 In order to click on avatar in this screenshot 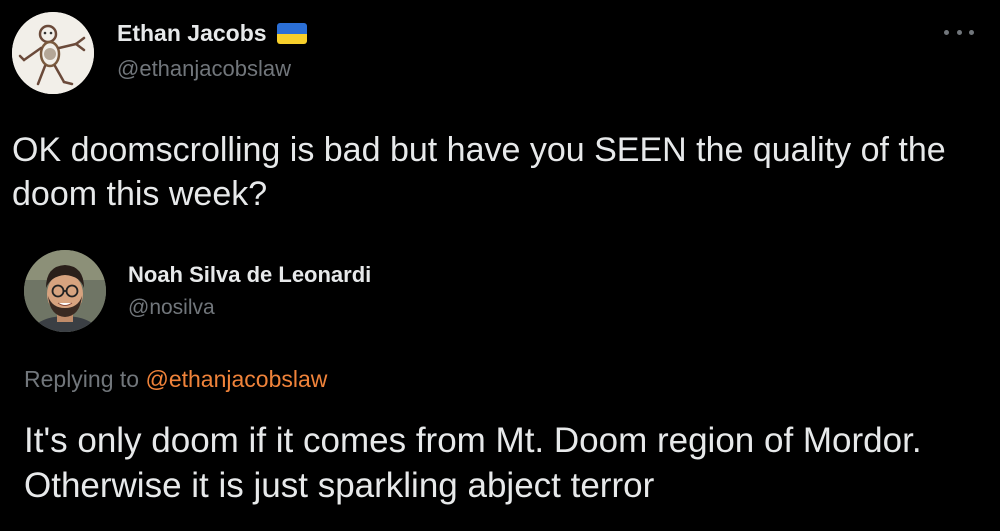, I will do `click(53, 53)`.